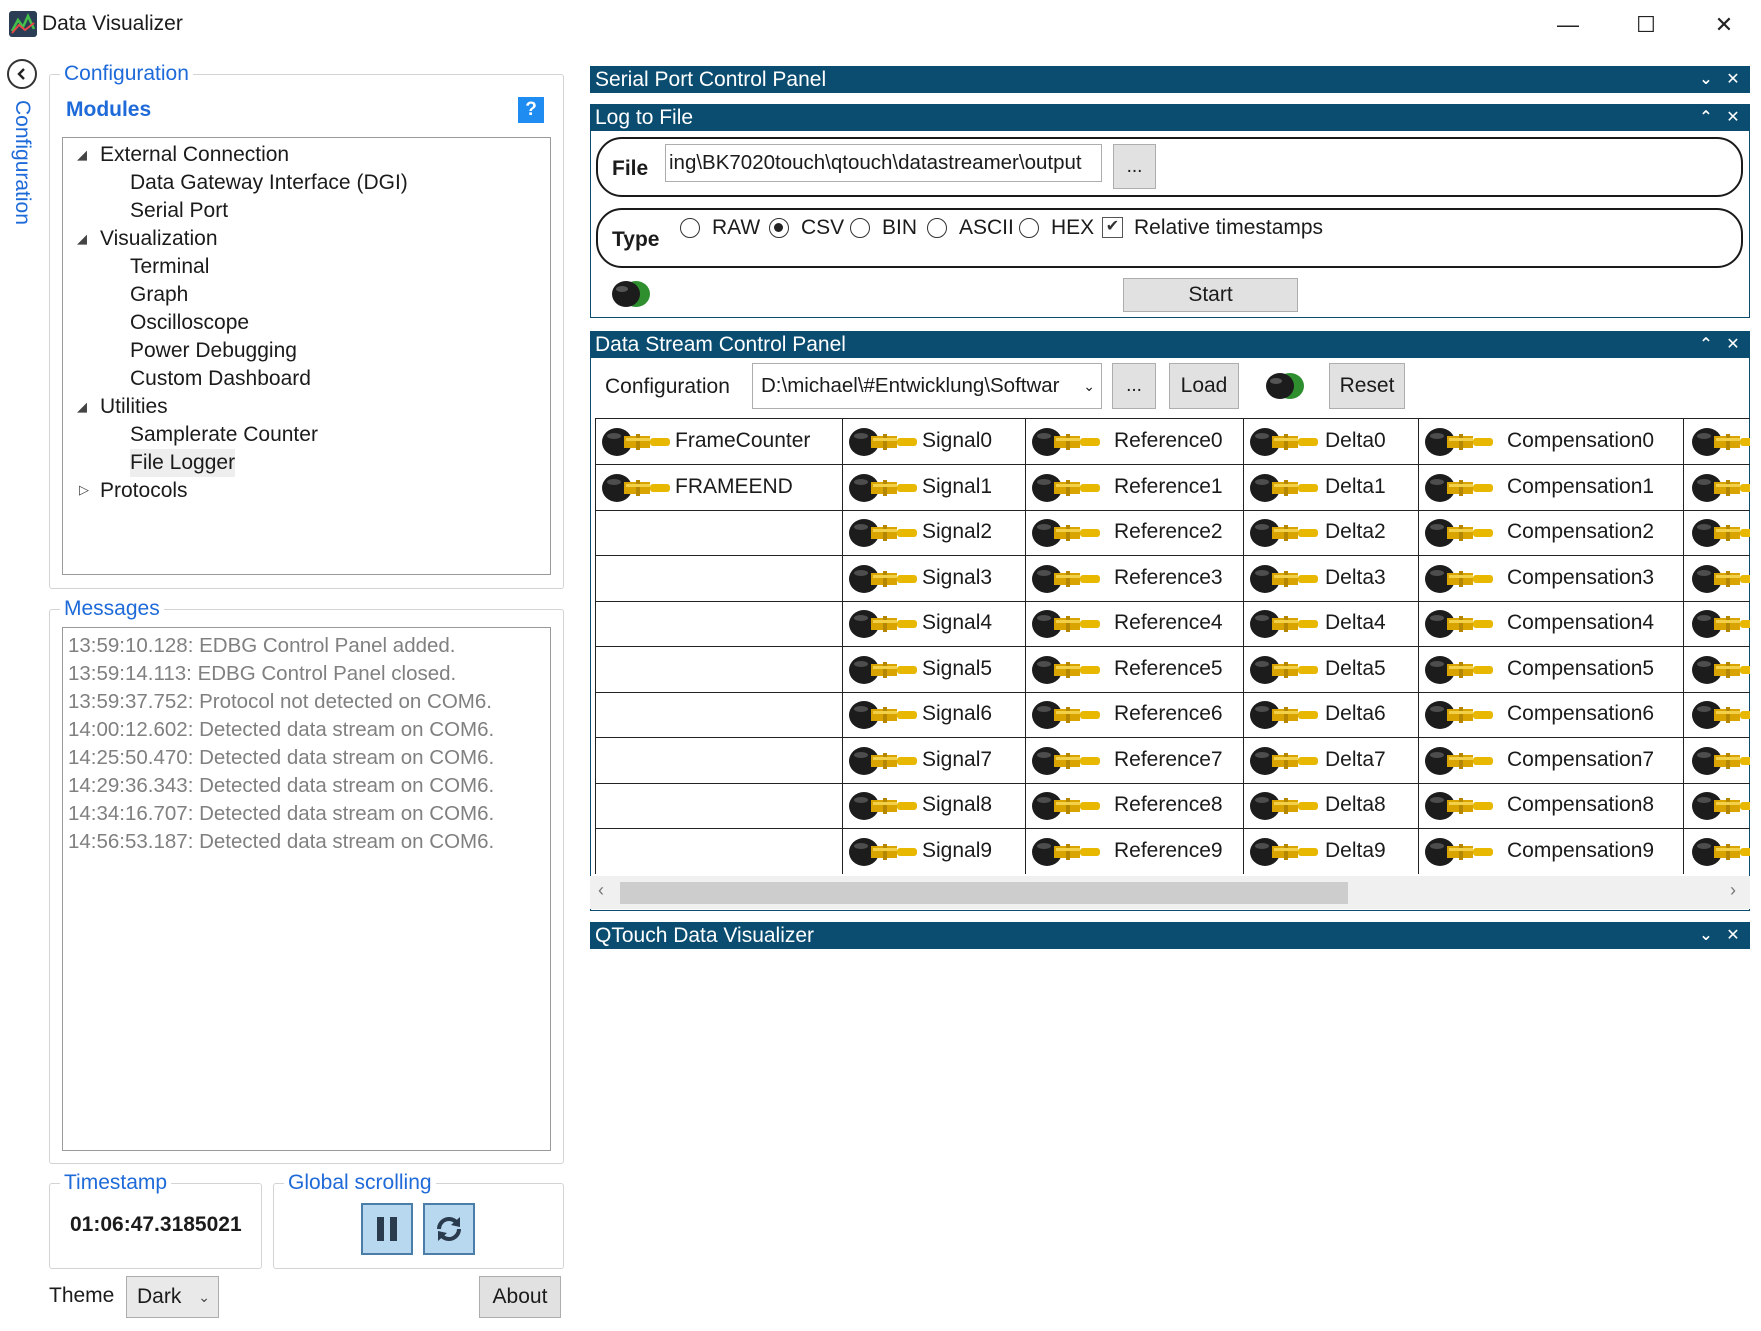 The image size is (1761, 1331). Describe the element at coordinates (520, 1297) in the screenshot. I see `about-button: About` at that location.